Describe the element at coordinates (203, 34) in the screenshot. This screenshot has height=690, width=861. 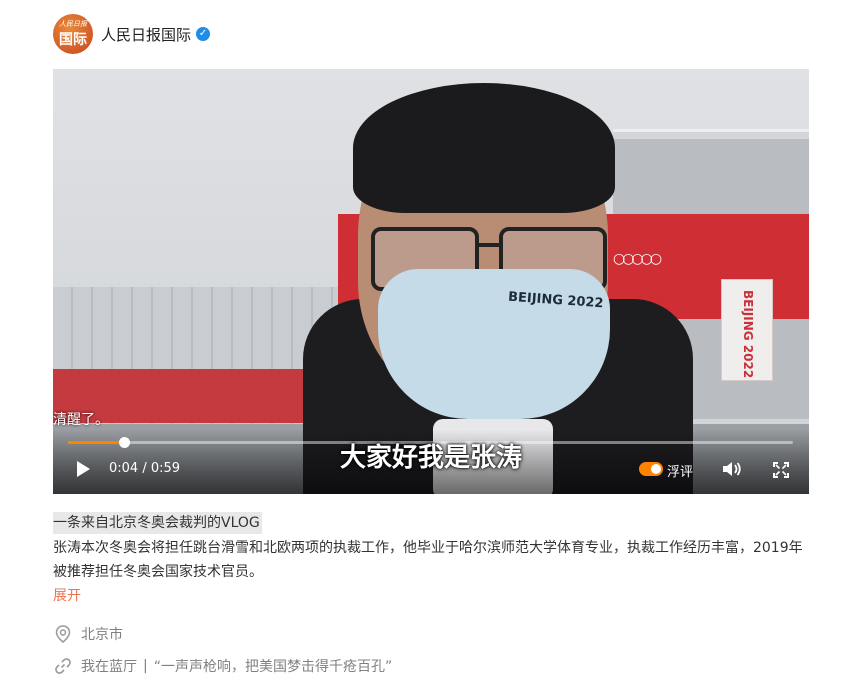
I see `verified-badge-icon: ✓` at that location.